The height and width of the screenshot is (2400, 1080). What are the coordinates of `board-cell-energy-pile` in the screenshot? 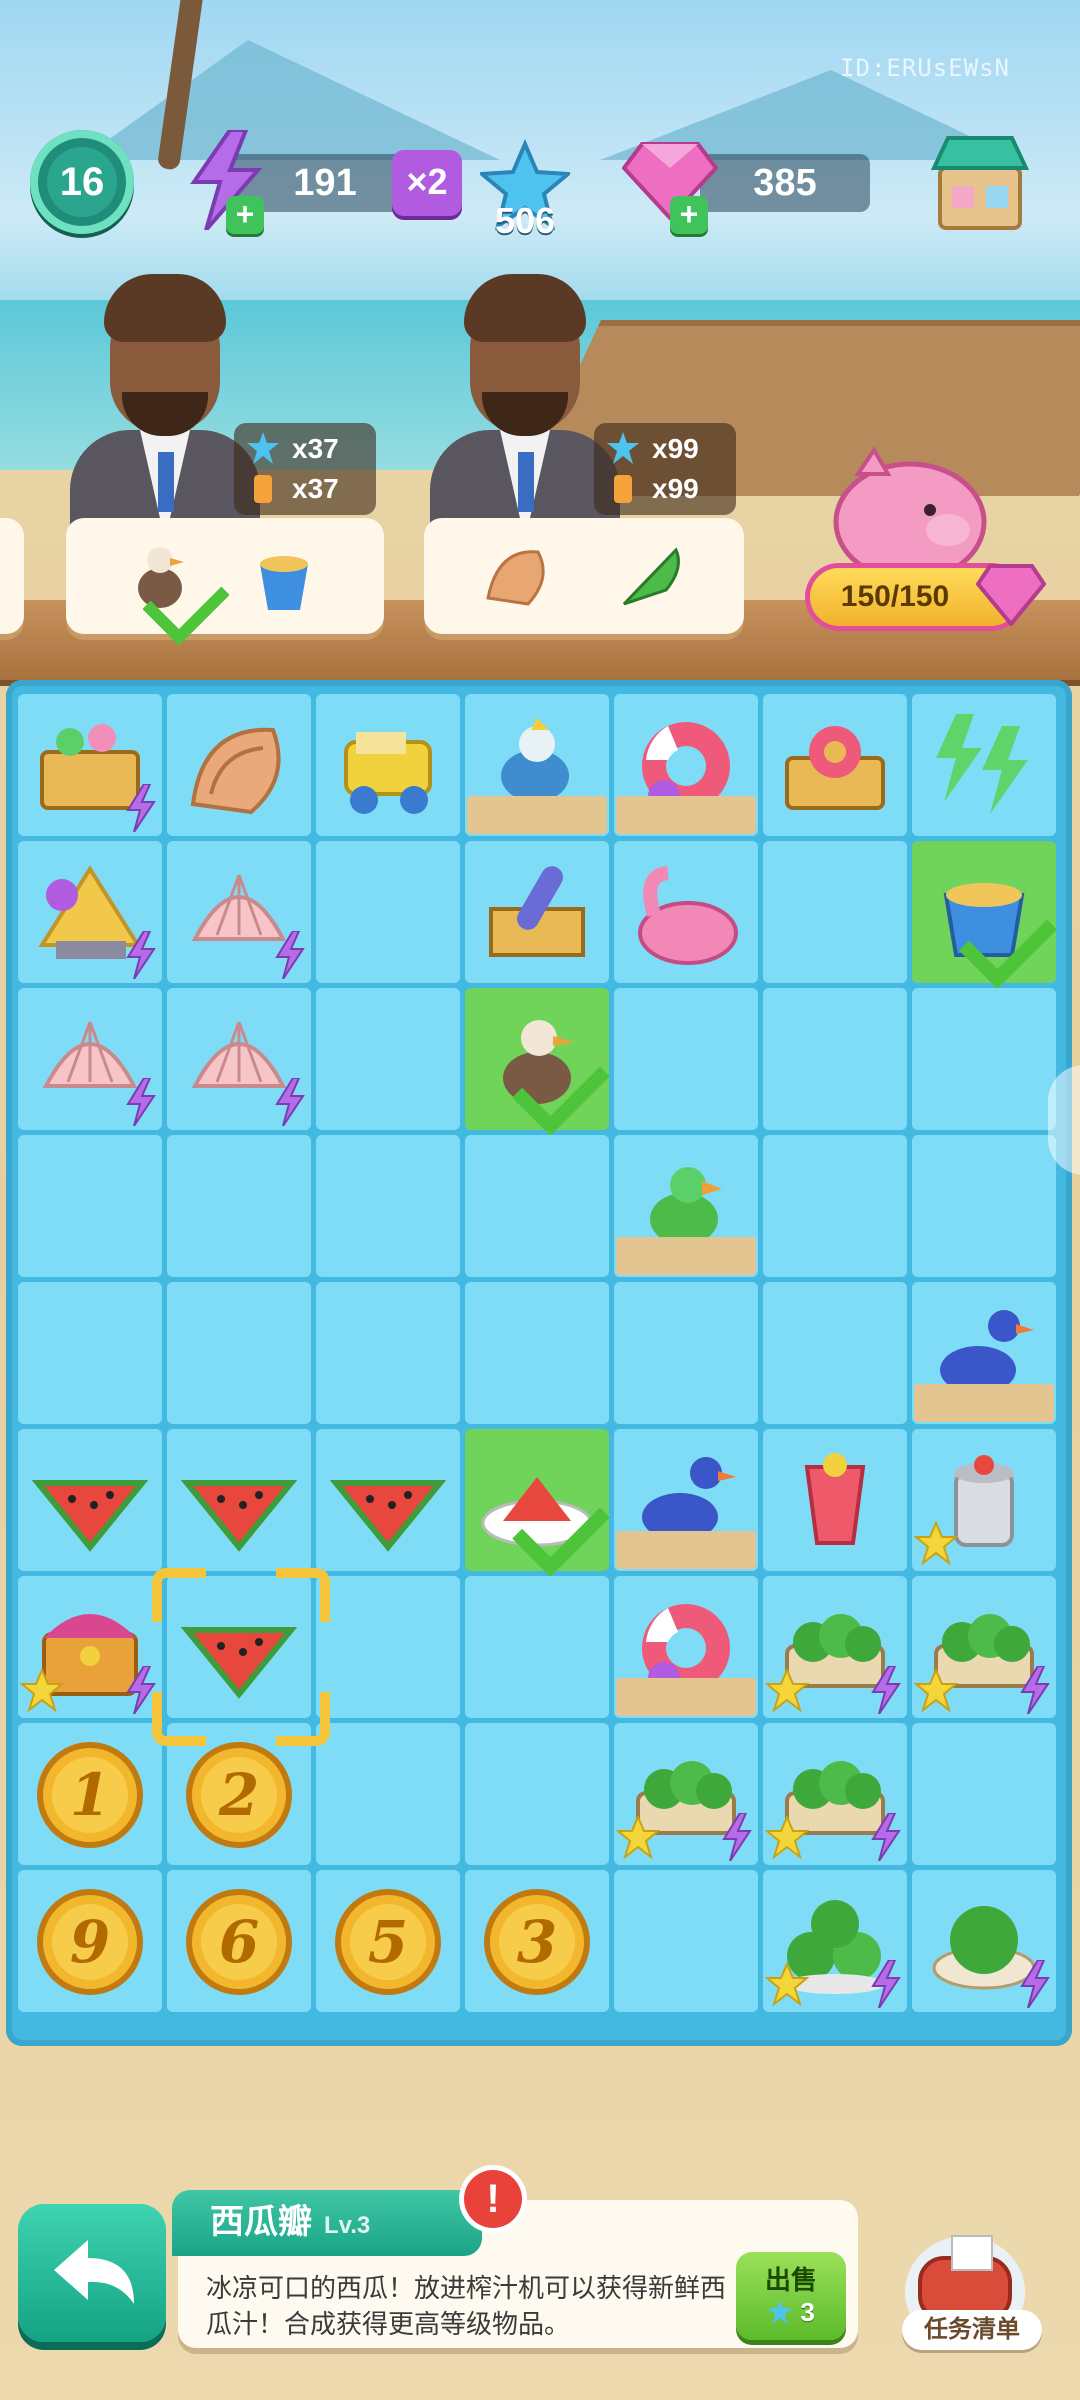 It's located at (984, 765).